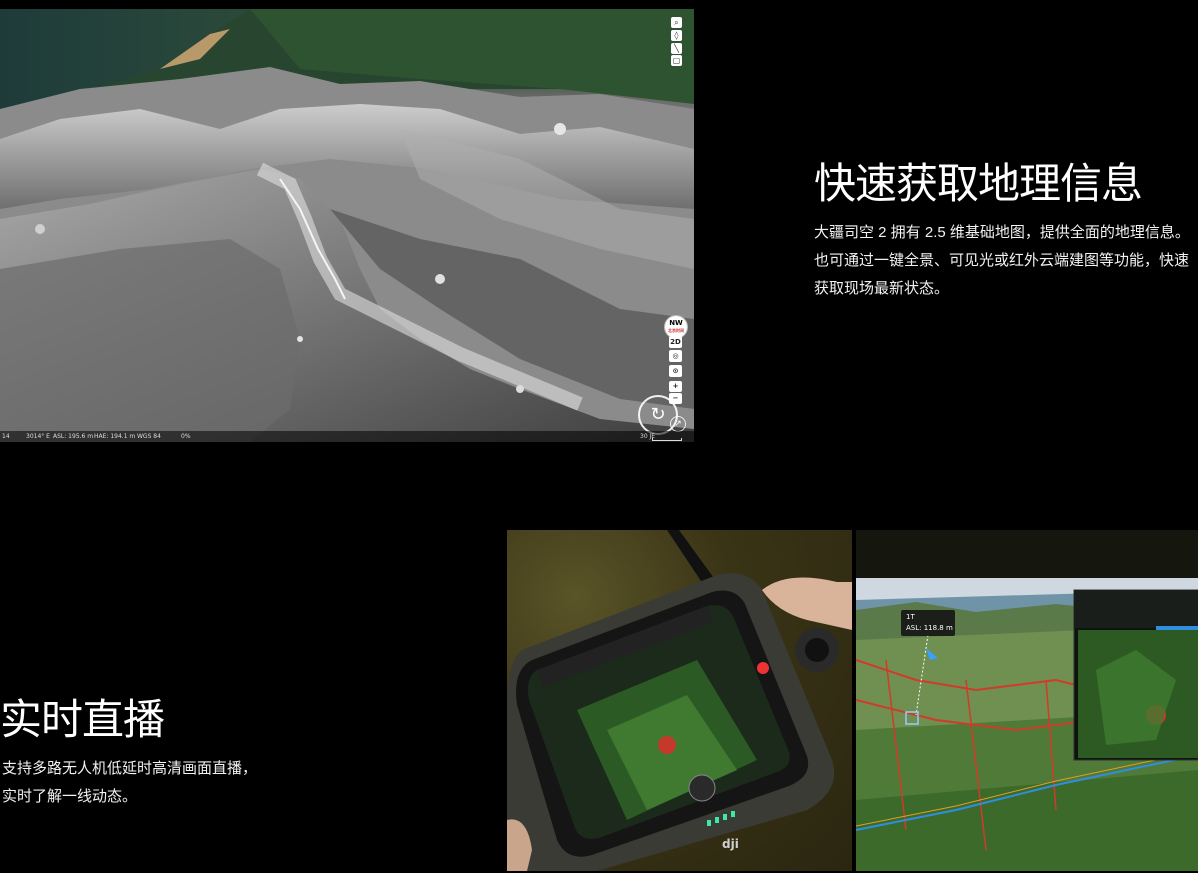  I want to click on compass-widget: NW 北京时间, so click(676, 327).